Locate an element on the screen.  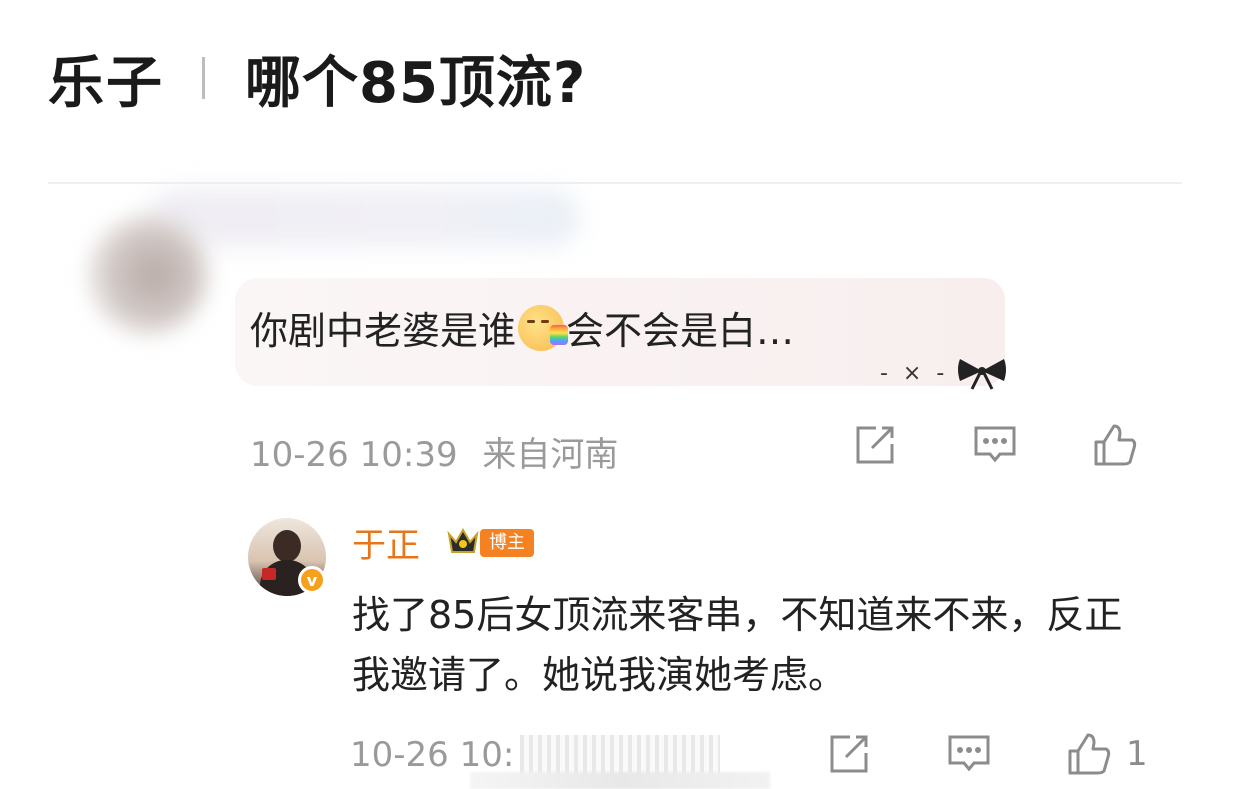
blurred-commenter-avatar is located at coordinates (148, 275).